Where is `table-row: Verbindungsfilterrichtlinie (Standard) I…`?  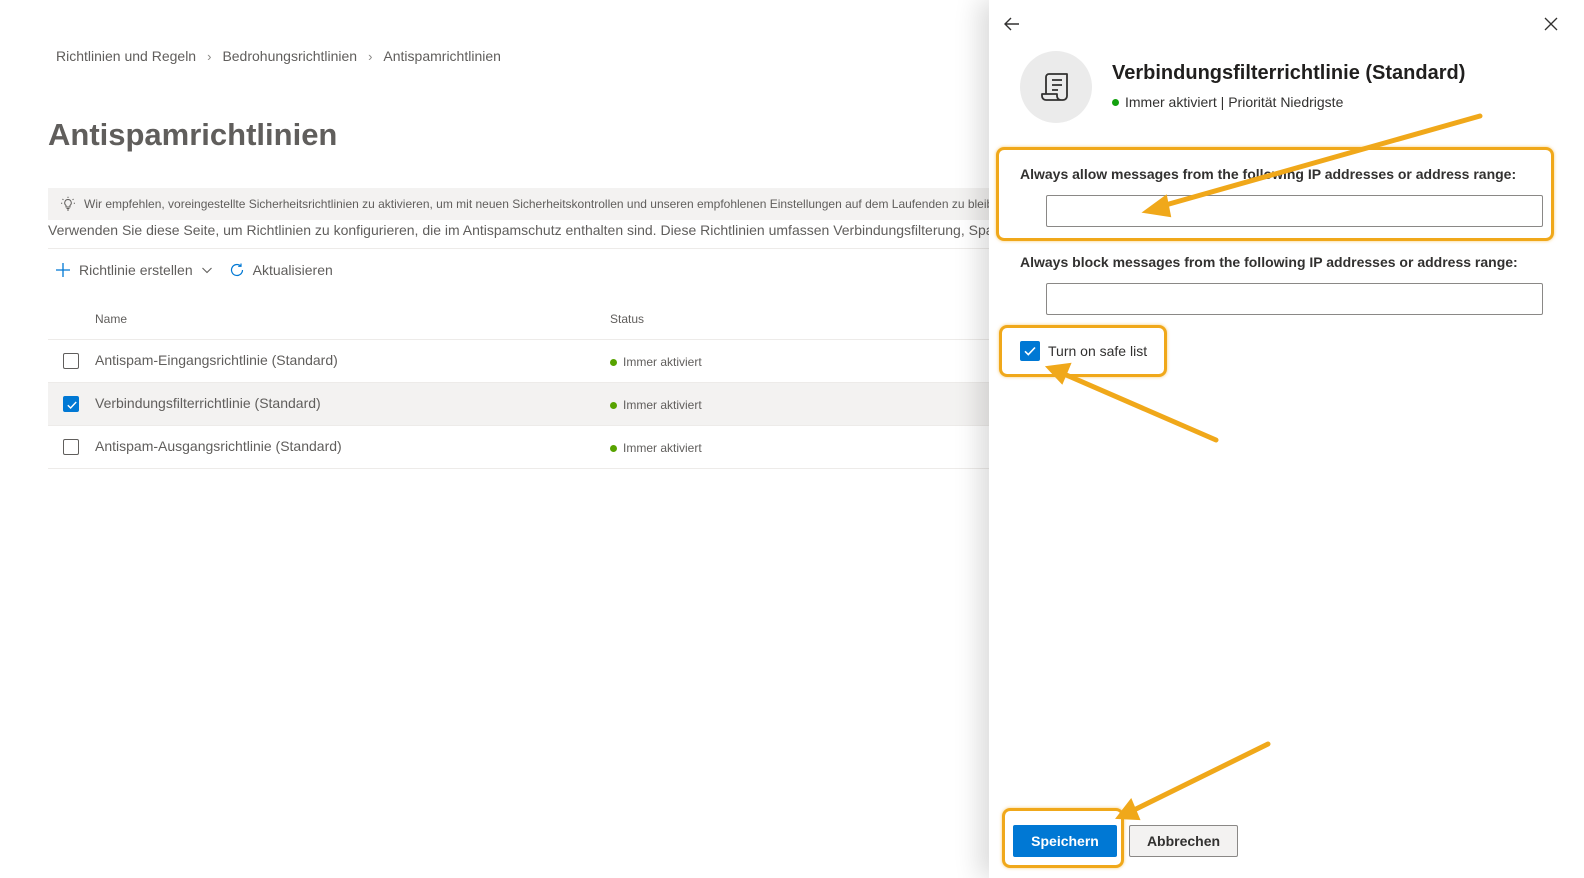
table-row: Verbindungsfilterrichtlinie (Standard) I… is located at coordinates (524, 404).